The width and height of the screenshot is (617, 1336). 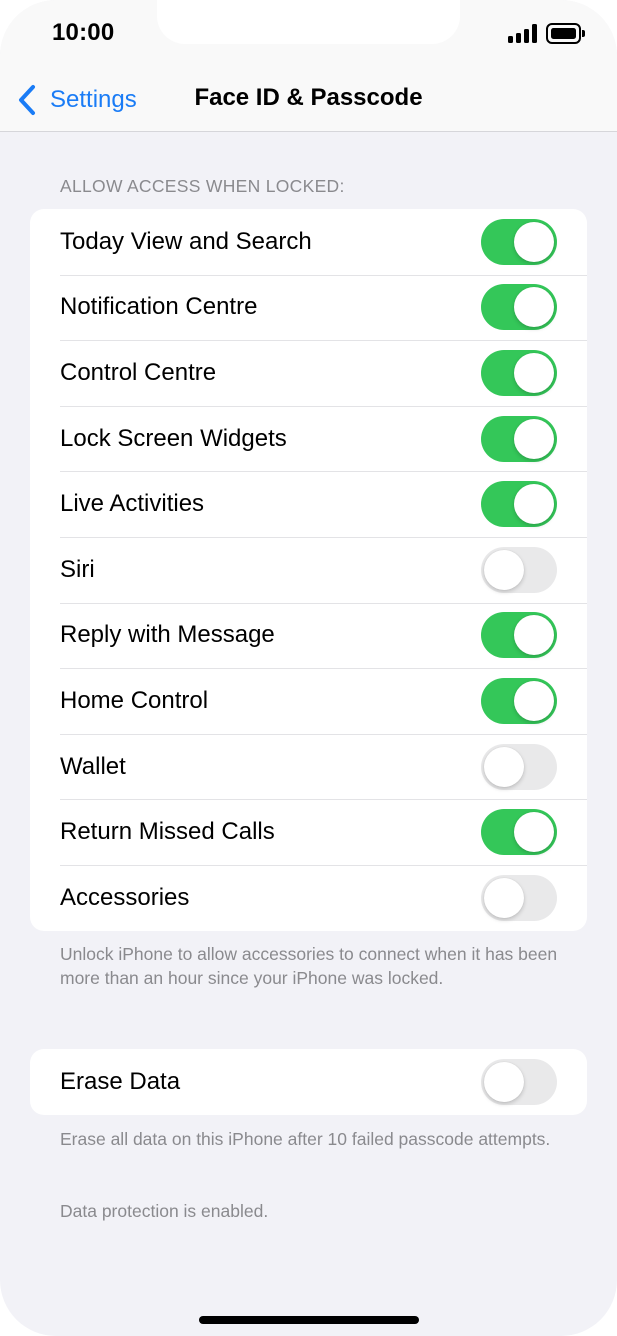 What do you see at coordinates (186, 241) in the screenshot?
I see `row-label: Today View and Search` at bounding box center [186, 241].